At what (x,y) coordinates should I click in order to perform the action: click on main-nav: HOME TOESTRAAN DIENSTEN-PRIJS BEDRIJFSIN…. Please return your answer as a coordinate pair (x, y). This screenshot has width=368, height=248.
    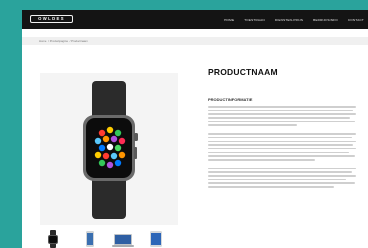
    Looking at the image, I should click on (289, 19).